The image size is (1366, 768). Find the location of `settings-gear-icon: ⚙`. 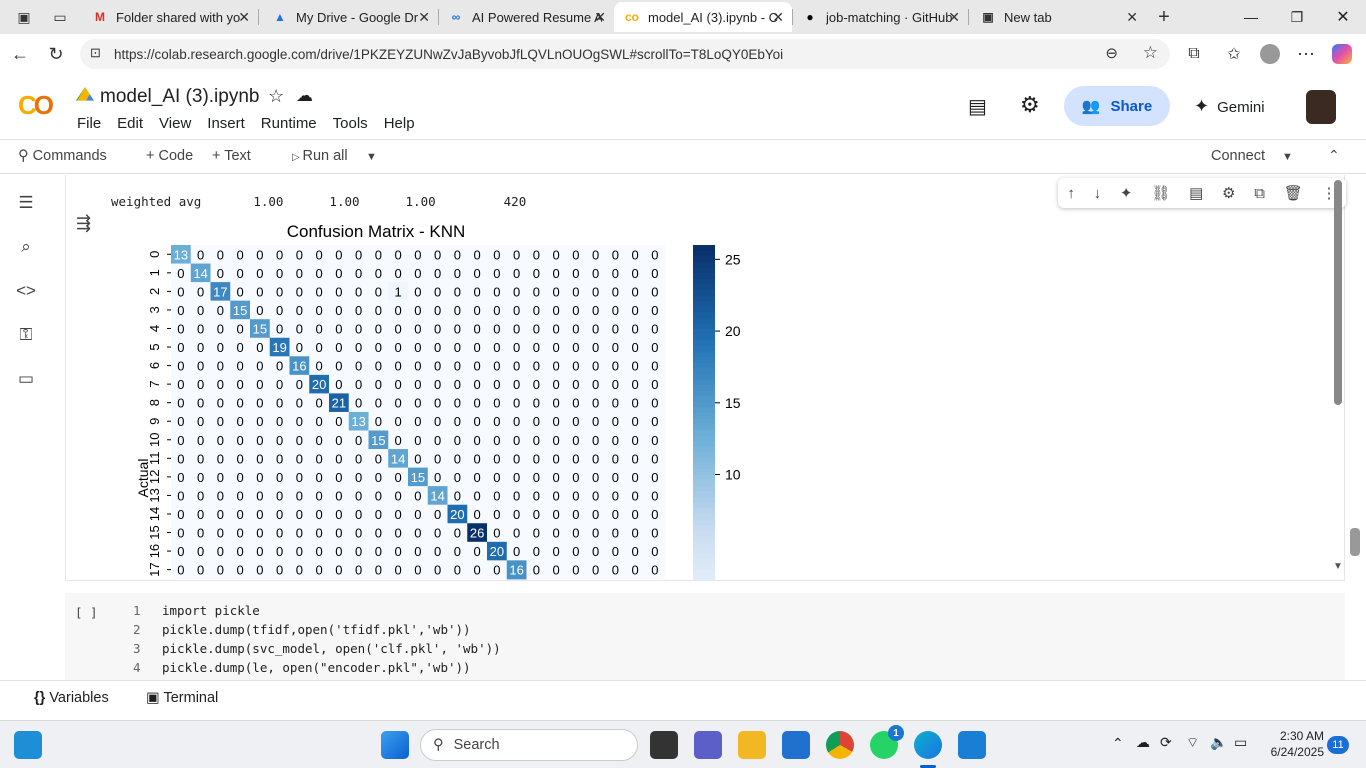

settings-gear-icon: ⚙ is located at coordinates (1030, 105).